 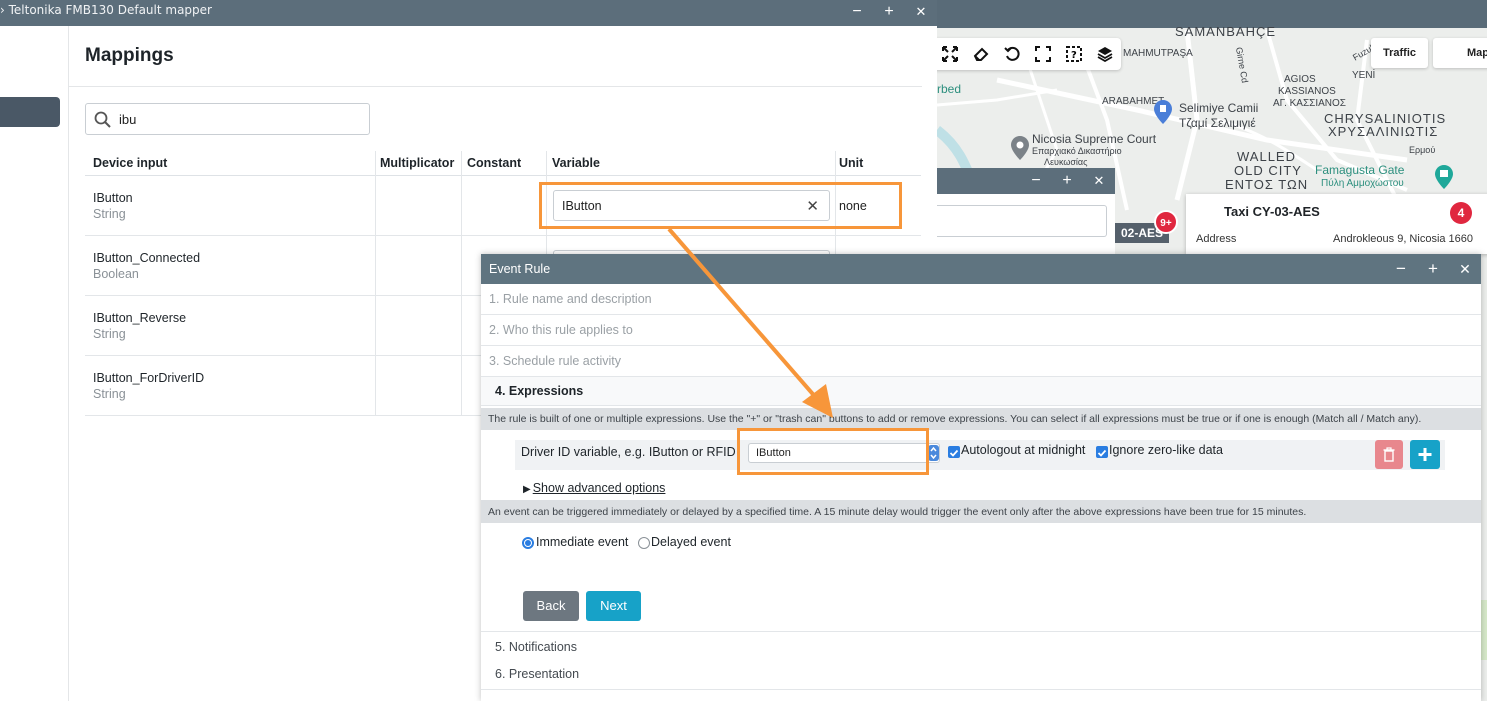 What do you see at coordinates (1163, 112) in the screenshot?
I see `mosque-pin-icon` at bounding box center [1163, 112].